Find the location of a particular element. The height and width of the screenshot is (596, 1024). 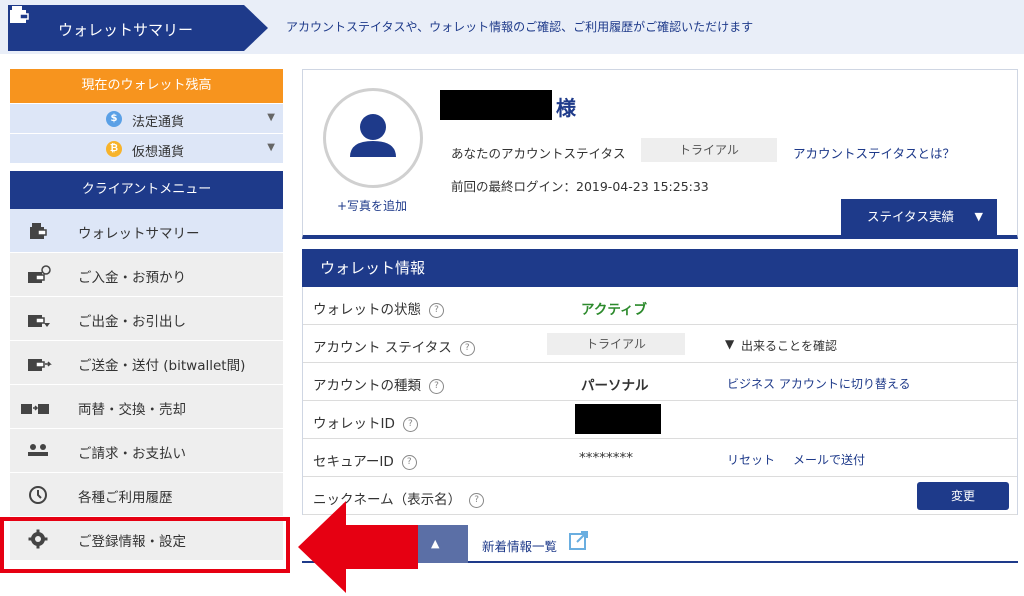

wallet-info-heading: ウォレット情報 is located at coordinates (660, 268).